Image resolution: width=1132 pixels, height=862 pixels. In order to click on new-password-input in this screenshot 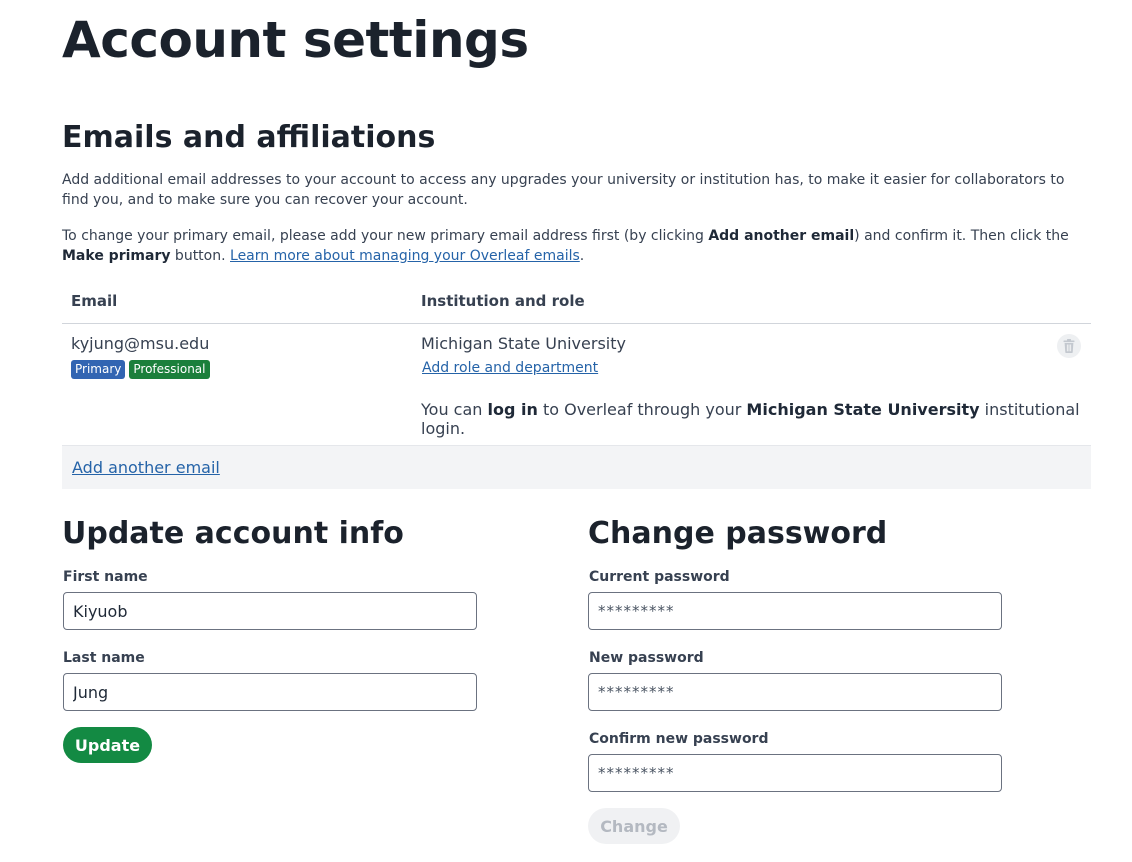, I will do `click(795, 692)`.